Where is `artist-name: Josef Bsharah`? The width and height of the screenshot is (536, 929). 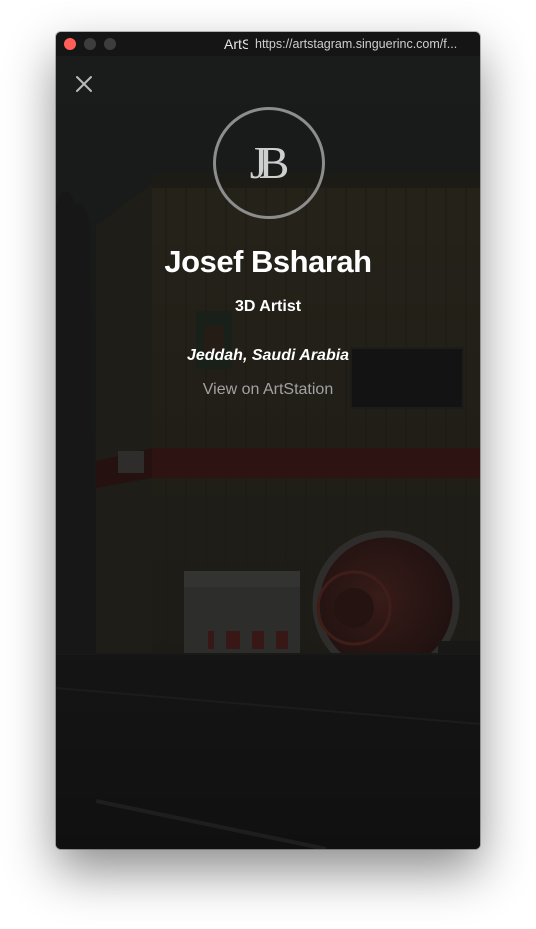
artist-name: Josef Bsharah is located at coordinates (268, 261).